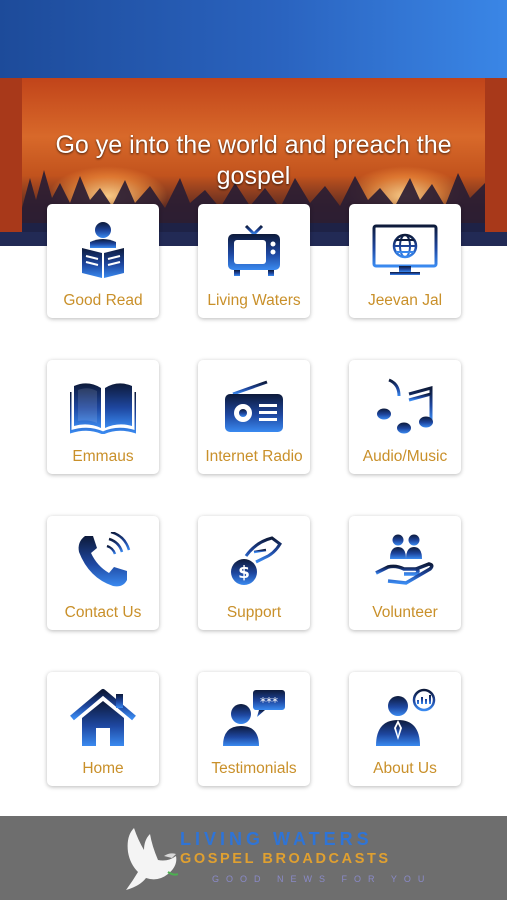 The width and height of the screenshot is (507, 900). What do you see at coordinates (103, 562) in the screenshot?
I see `phone-icon` at bounding box center [103, 562].